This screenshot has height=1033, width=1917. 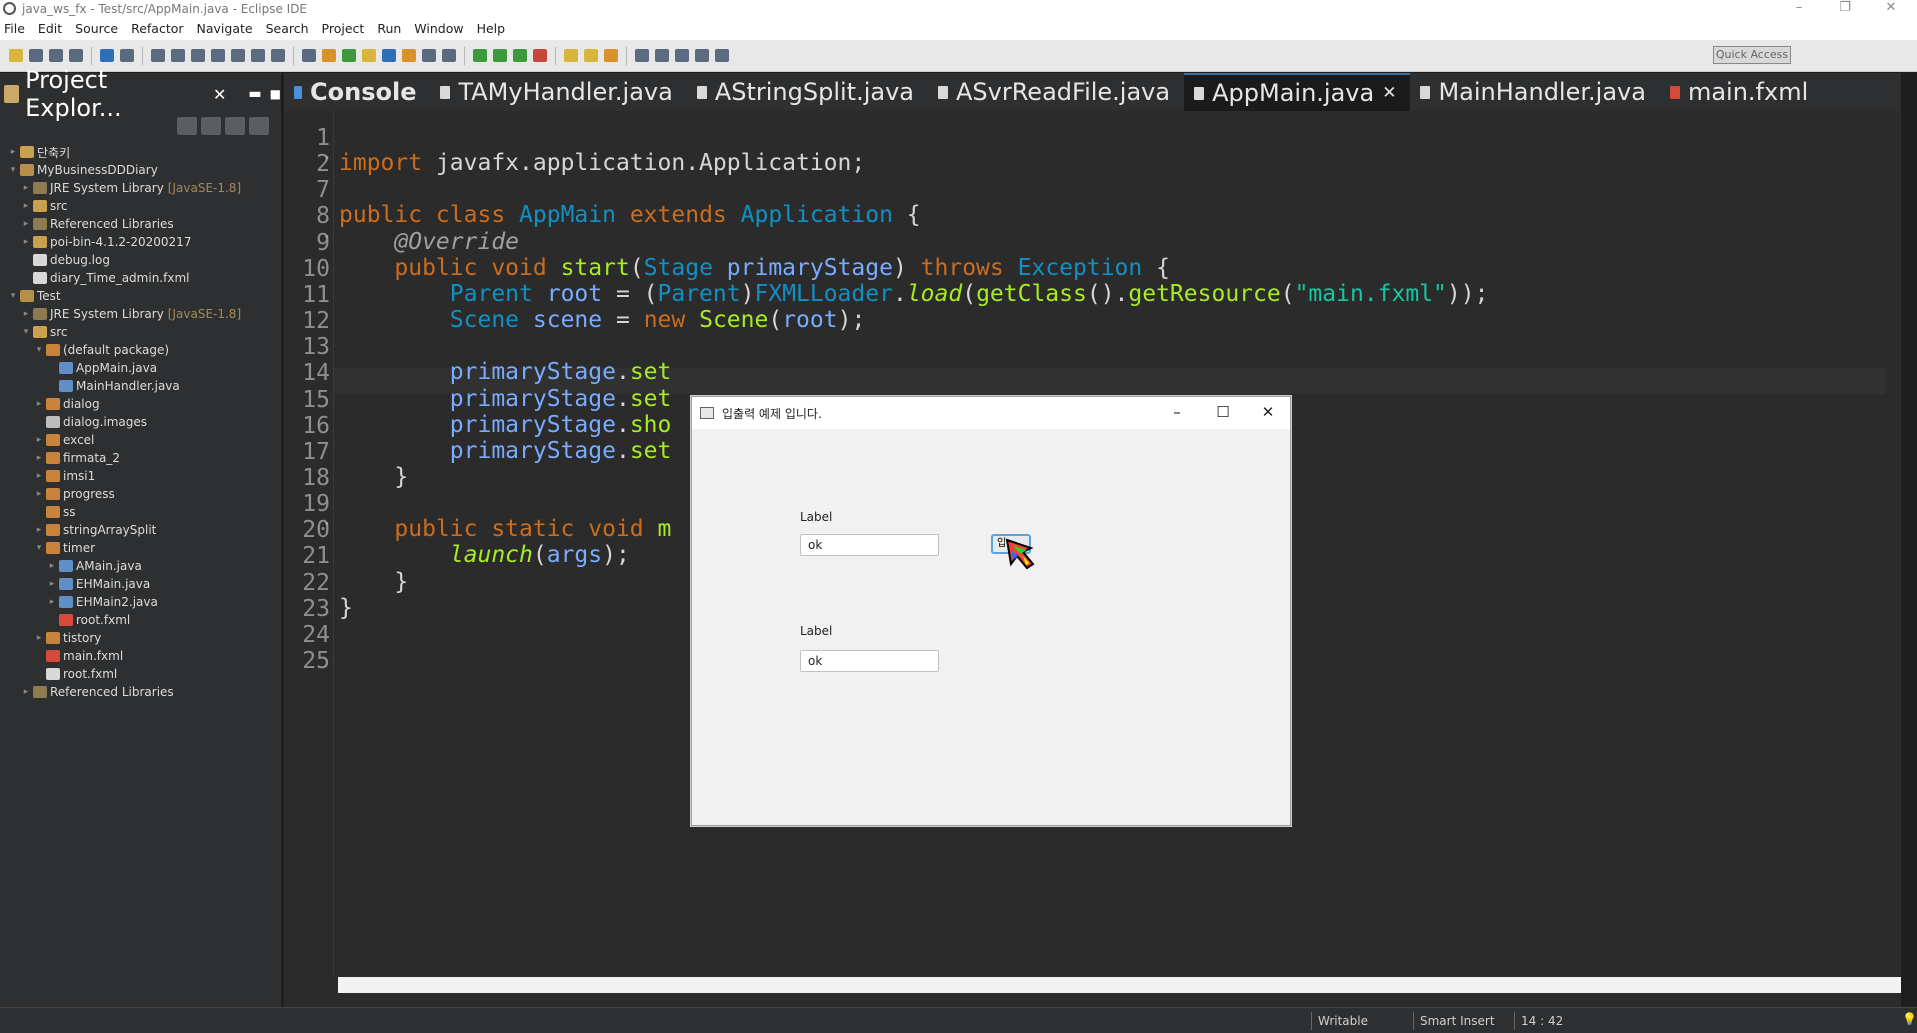 I want to click on menu-file: File, so click(x=14, y=28).